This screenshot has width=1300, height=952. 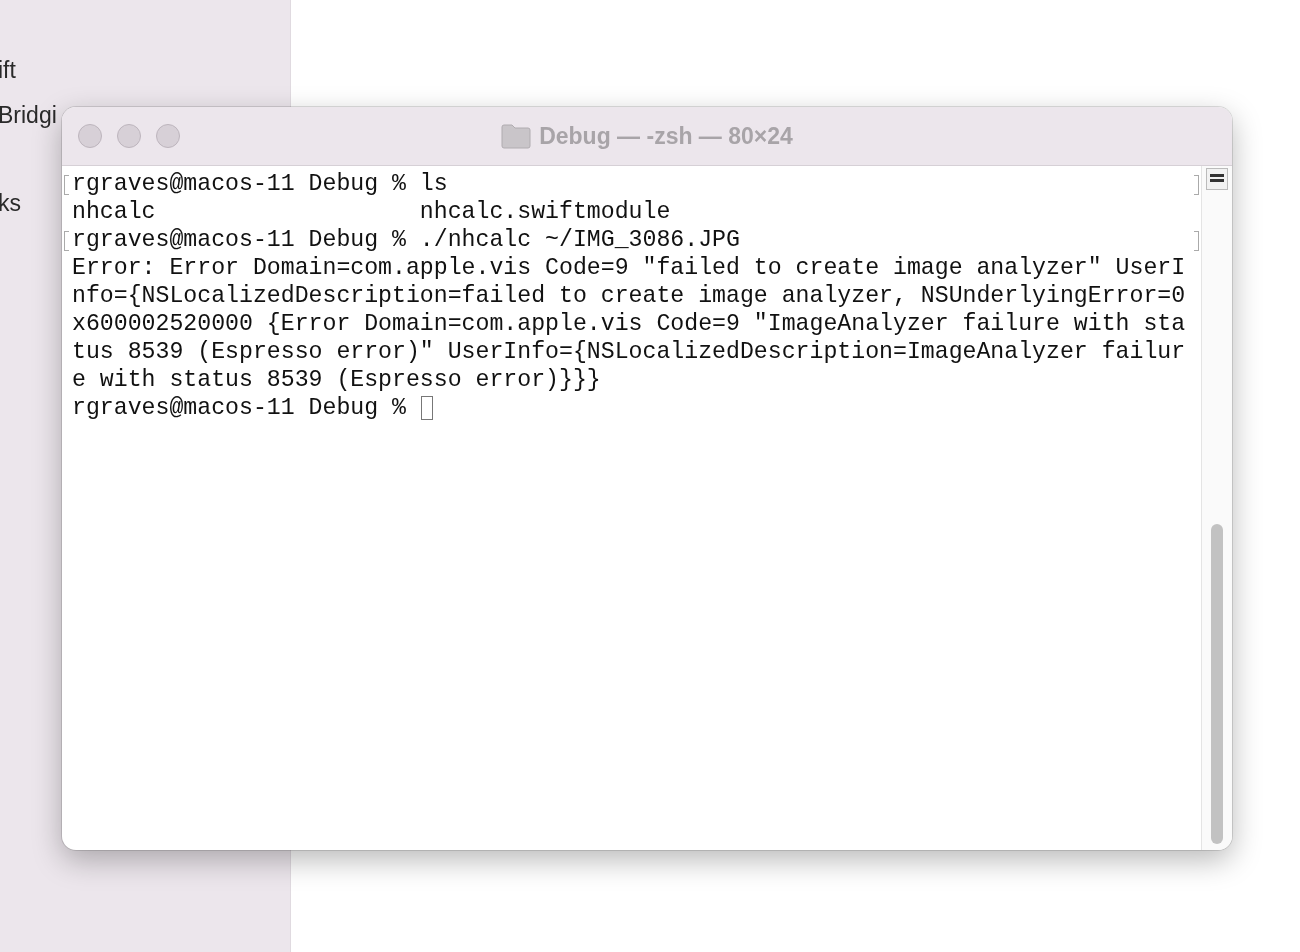 I want to click on terminal-line: x600002520000 {Error Domain=com.apple.vis Code=9 "ImageAnalyzer failure with sta, so click(x=629, y=324).